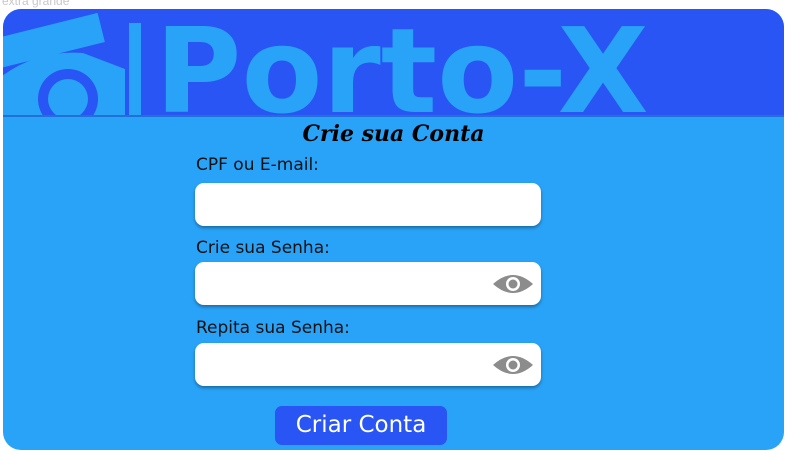 The width and height of the screenshot is (788, 454). I want to click on repeat-password-label: Repita sua Senha:, so click(273, 328).